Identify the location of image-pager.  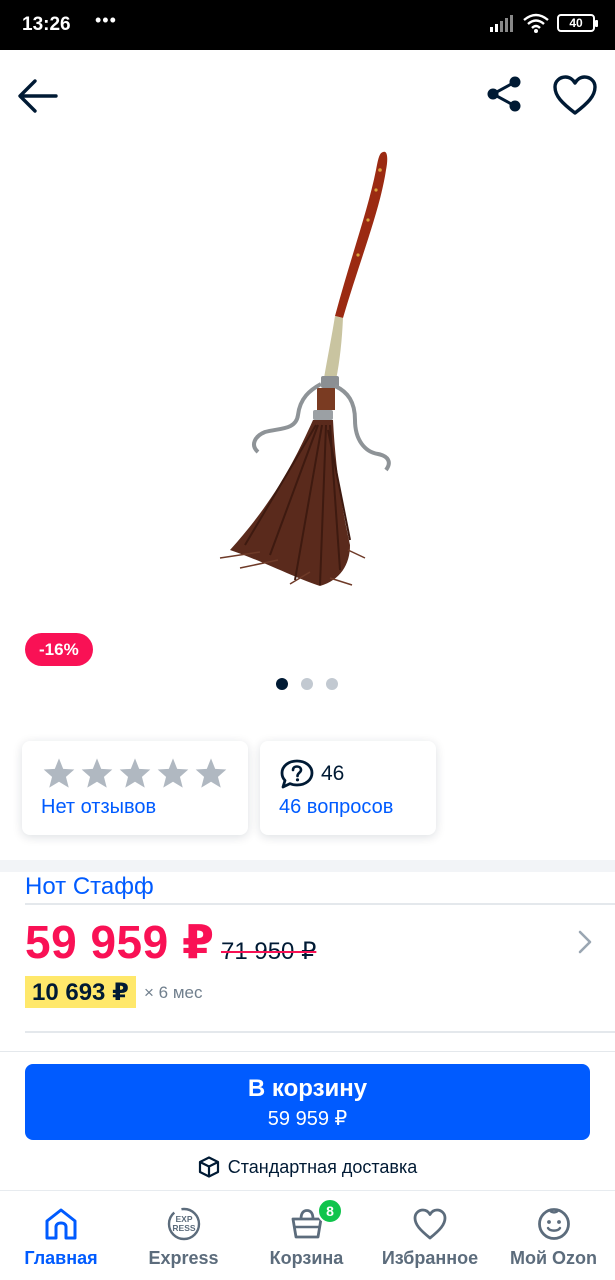
(307, 684).